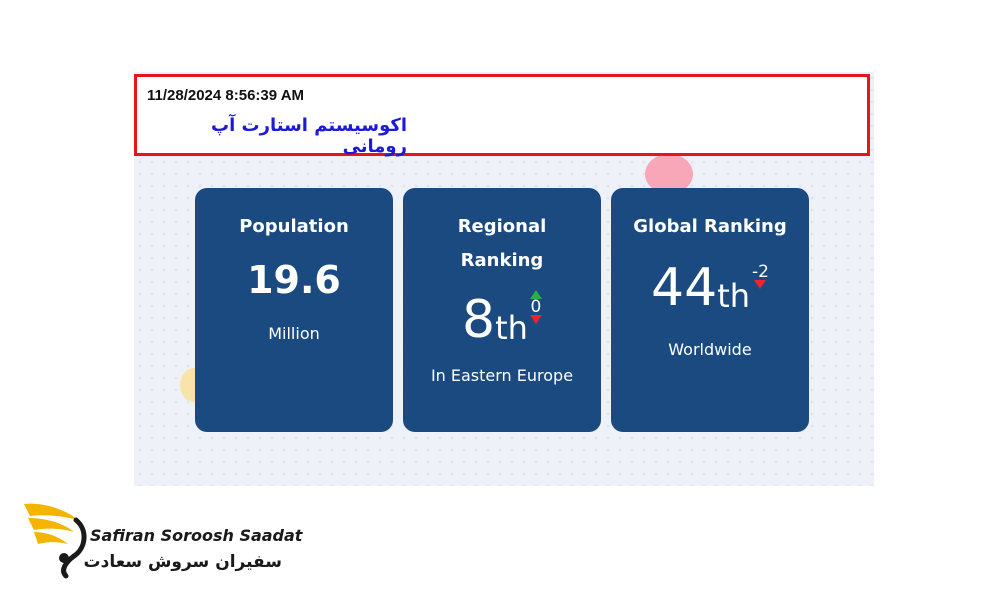  I want to click on card-caption: Worldwide, so click(710, 349).